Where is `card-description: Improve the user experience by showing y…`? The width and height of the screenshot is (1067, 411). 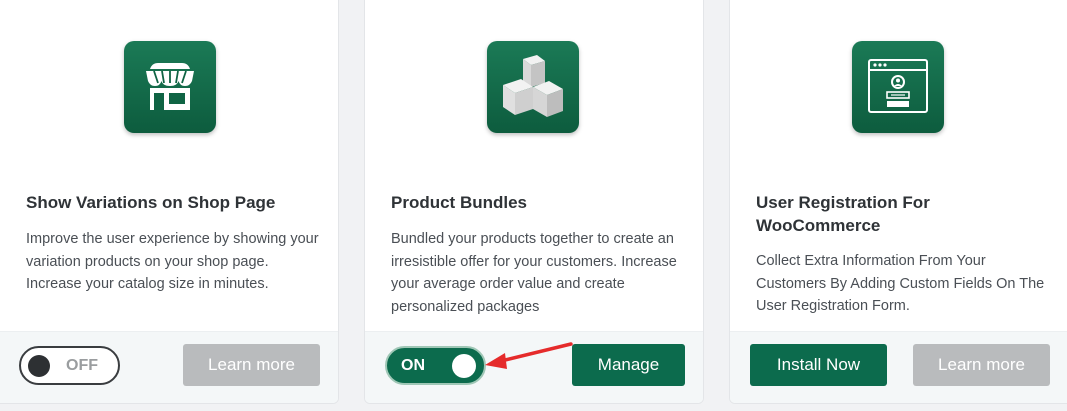 card-description: Improve the user experience by showing y… is located at coordinates (172, 261).